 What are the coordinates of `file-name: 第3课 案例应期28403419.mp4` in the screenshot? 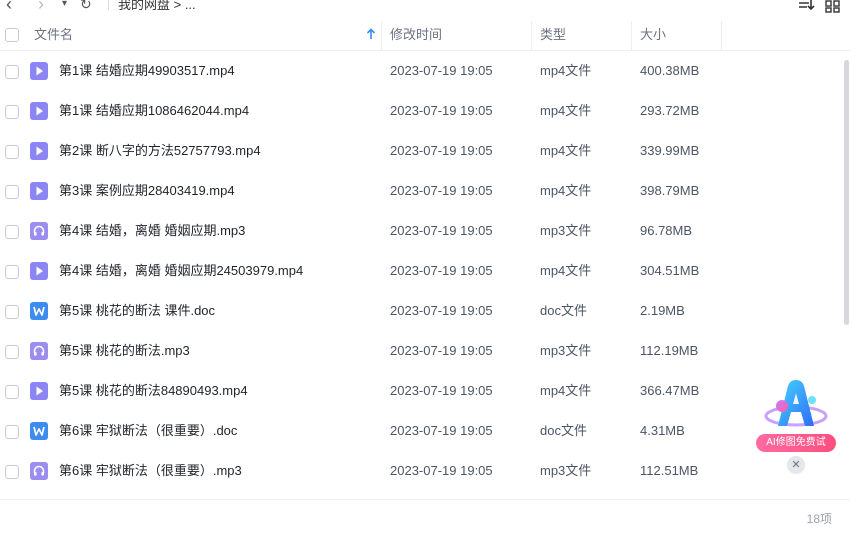 It's located at (147, 191).